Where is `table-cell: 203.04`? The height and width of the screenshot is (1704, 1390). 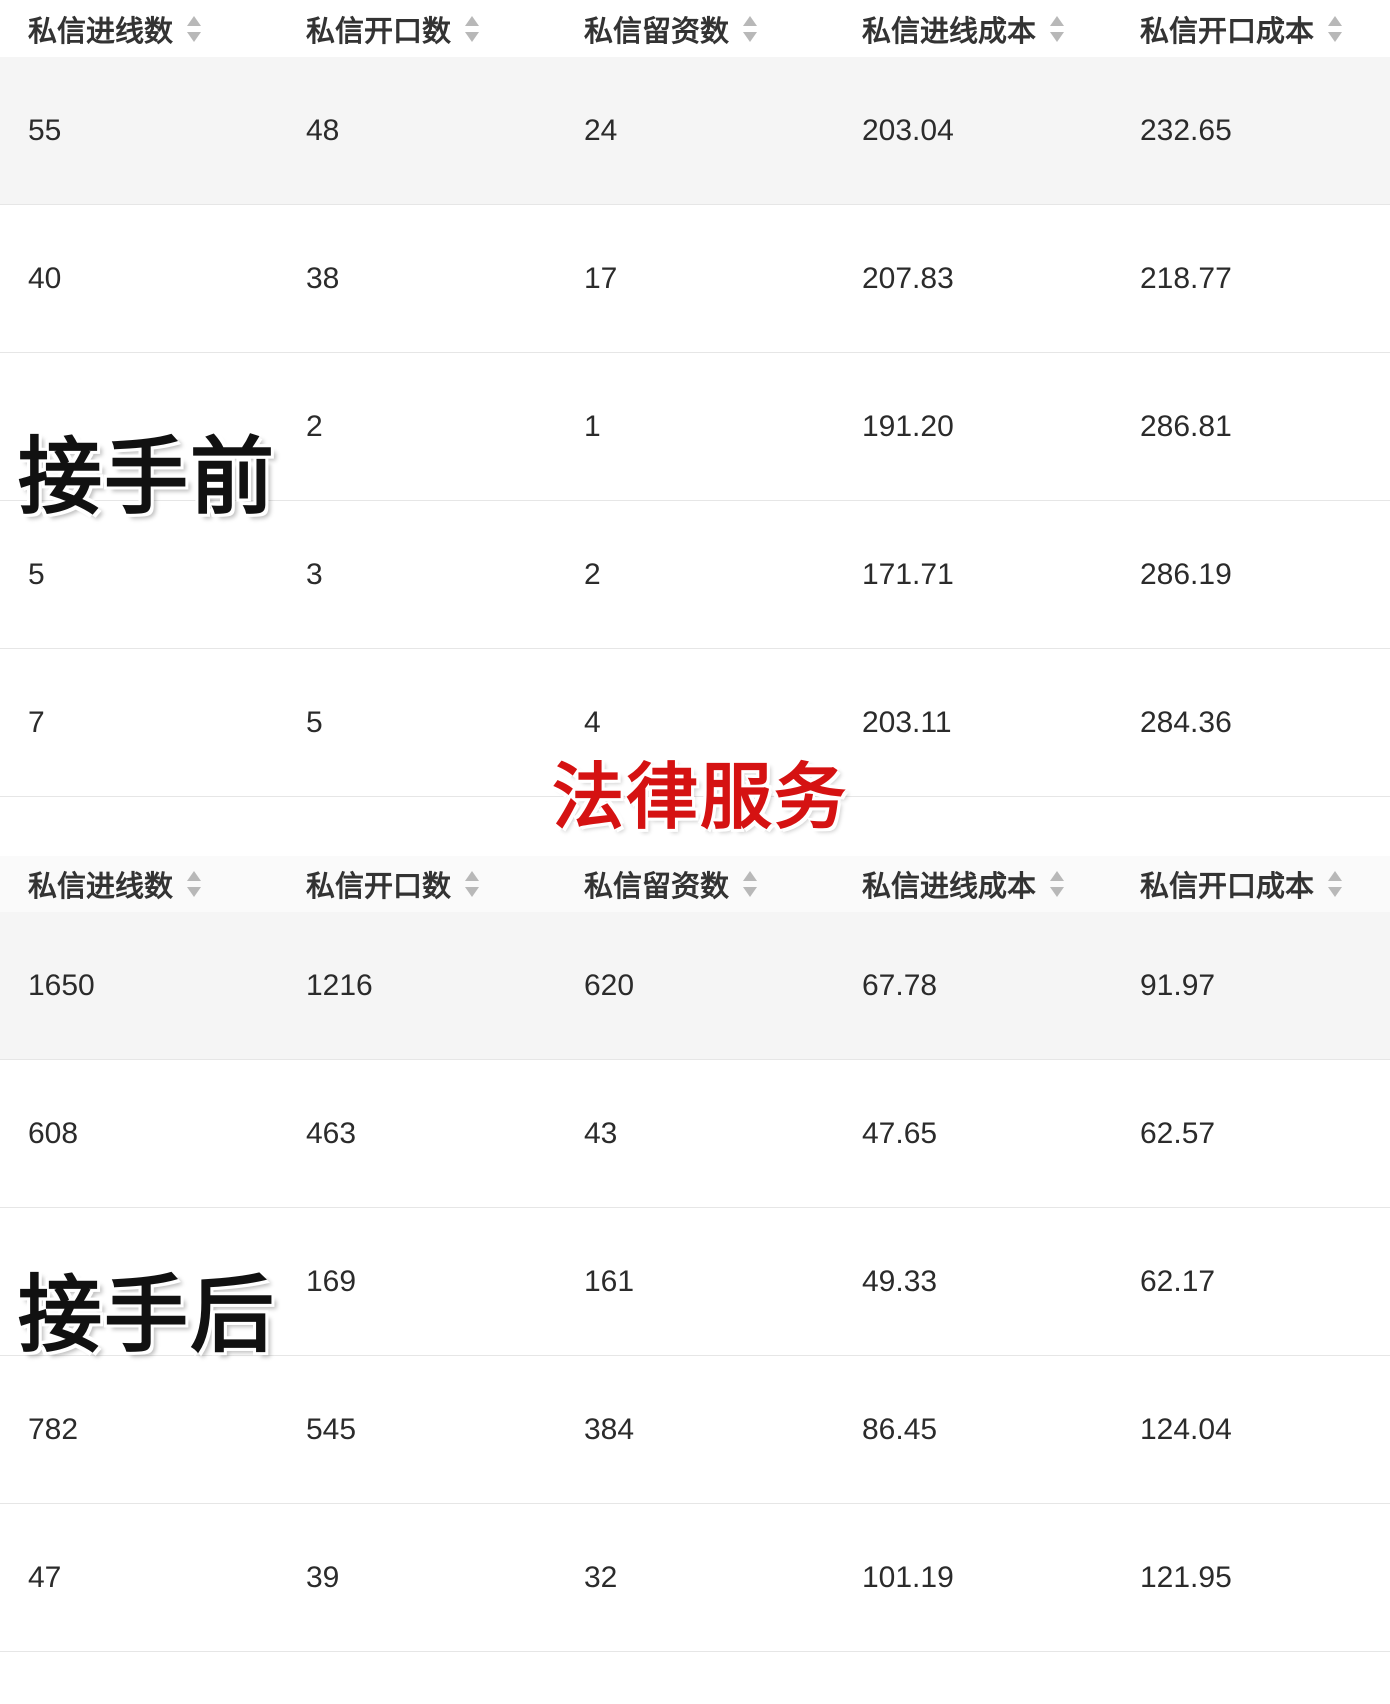
table-cell: 203.04 is located at coordinates (908, 130).